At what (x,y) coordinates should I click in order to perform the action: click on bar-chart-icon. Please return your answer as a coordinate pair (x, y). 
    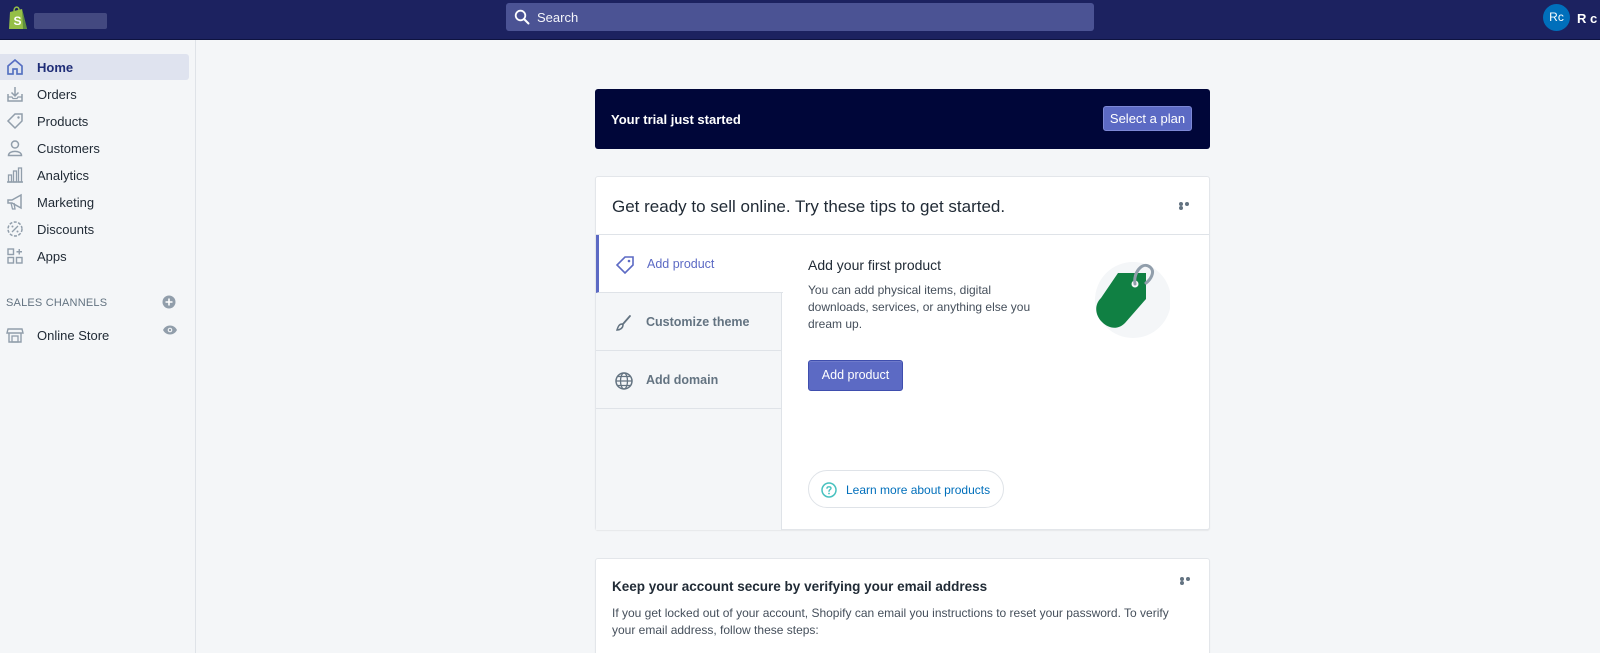
    Looking at the image, I should click on (15, 175).